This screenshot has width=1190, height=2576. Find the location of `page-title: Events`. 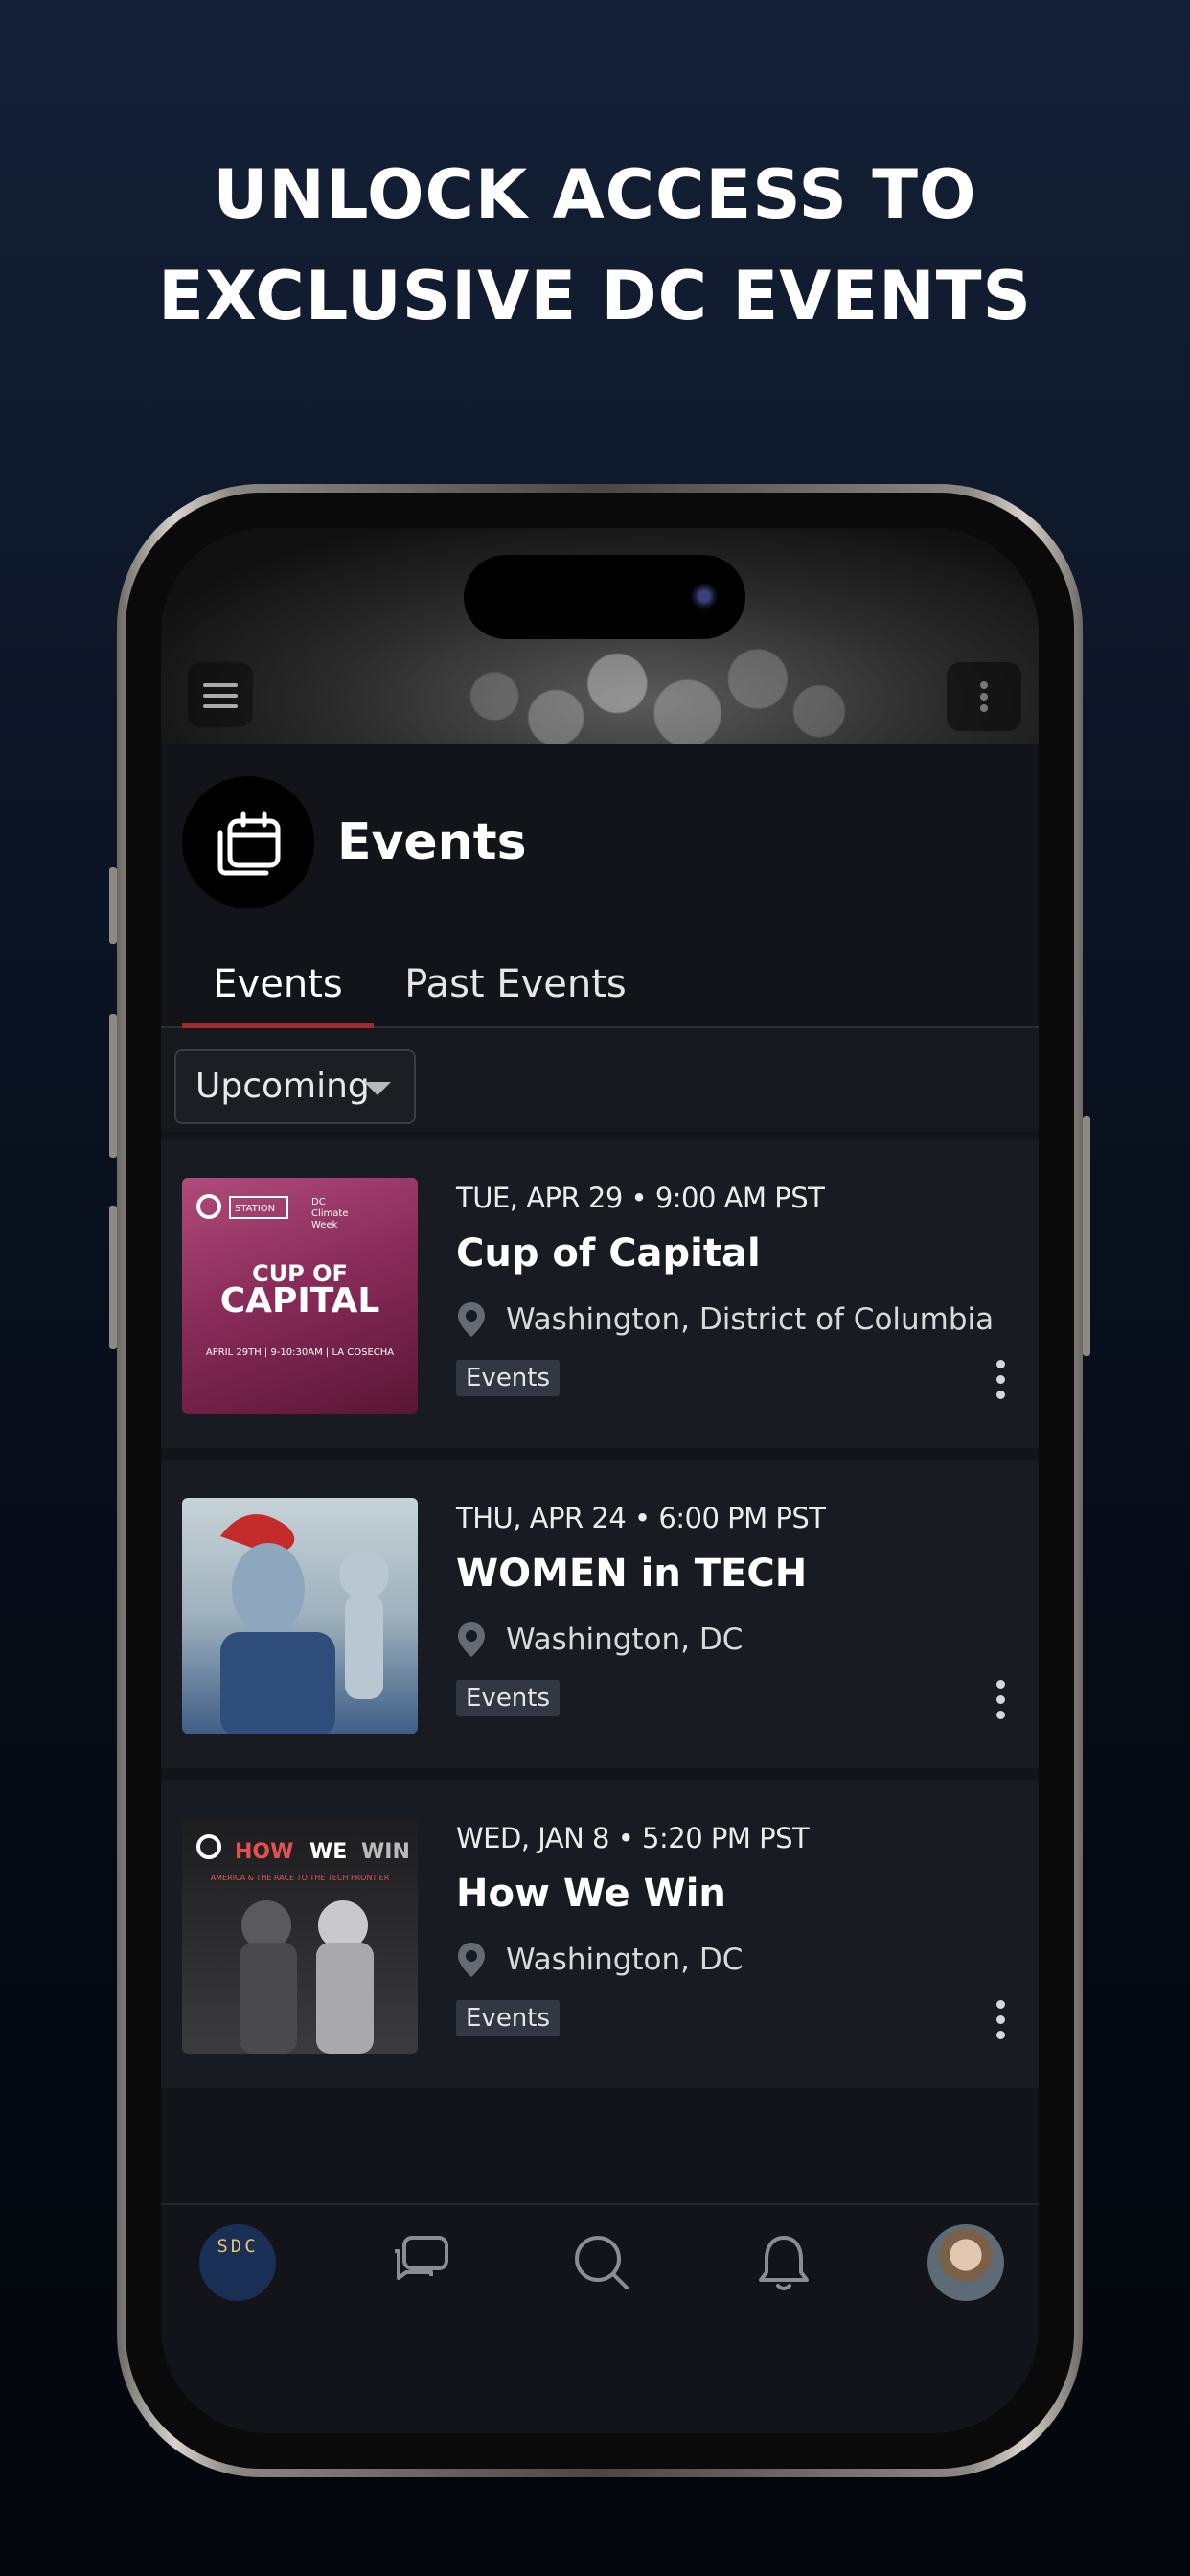

page-title: Events is located at coordinates (432, 842).